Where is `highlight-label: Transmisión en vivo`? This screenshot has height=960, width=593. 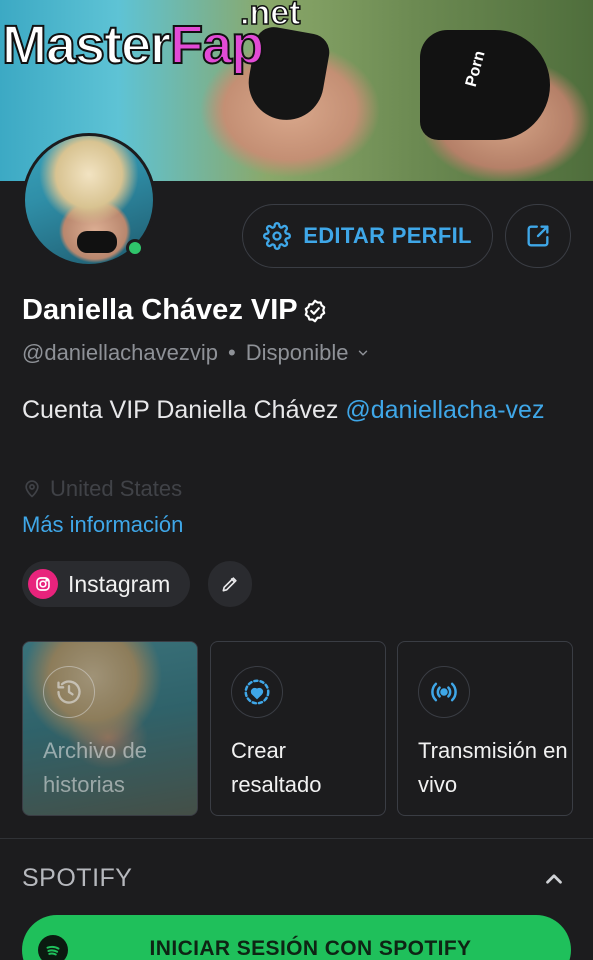
highlight-label: Transmisión en vivo is located at coordinates (493, 767).